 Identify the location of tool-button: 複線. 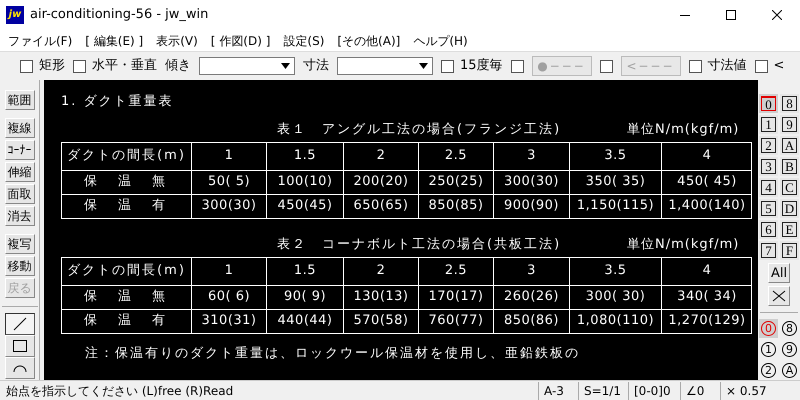
(19, 128).